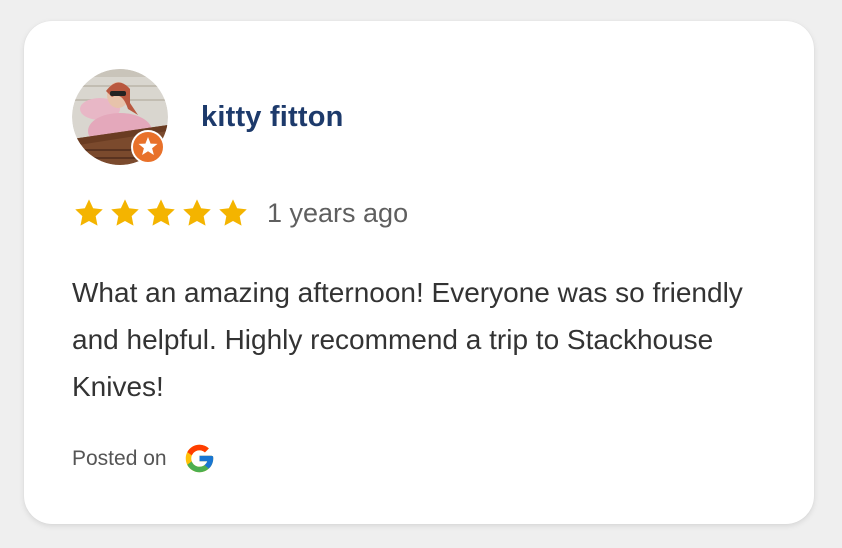 Image resolution: width=842 pixels, height=548 pixels. I want to click on rating-row: 1 years ago, so click(240, 213).